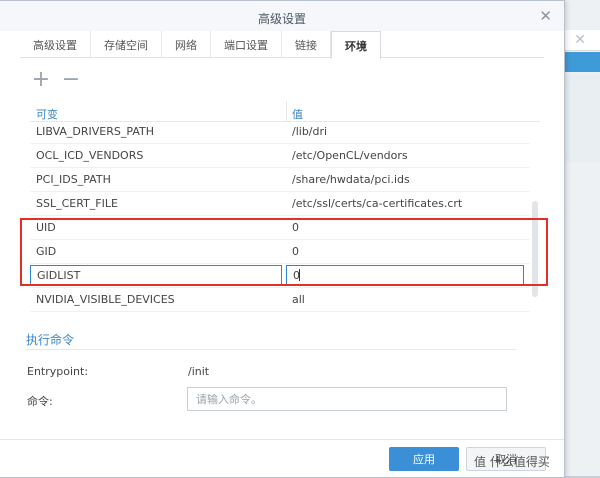 The width and height of the screenshot is (600, 478). Describe the element at coordinates (281, 19) in the screenshot. I see `dialog-title: 高级设置` at that location.